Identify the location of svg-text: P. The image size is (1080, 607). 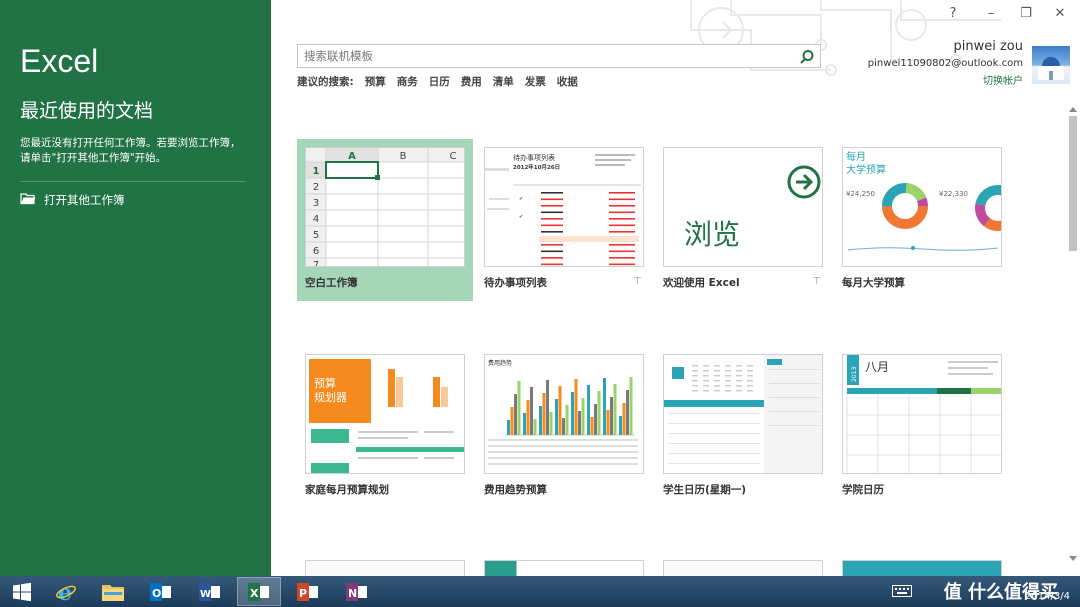
(303, 593).